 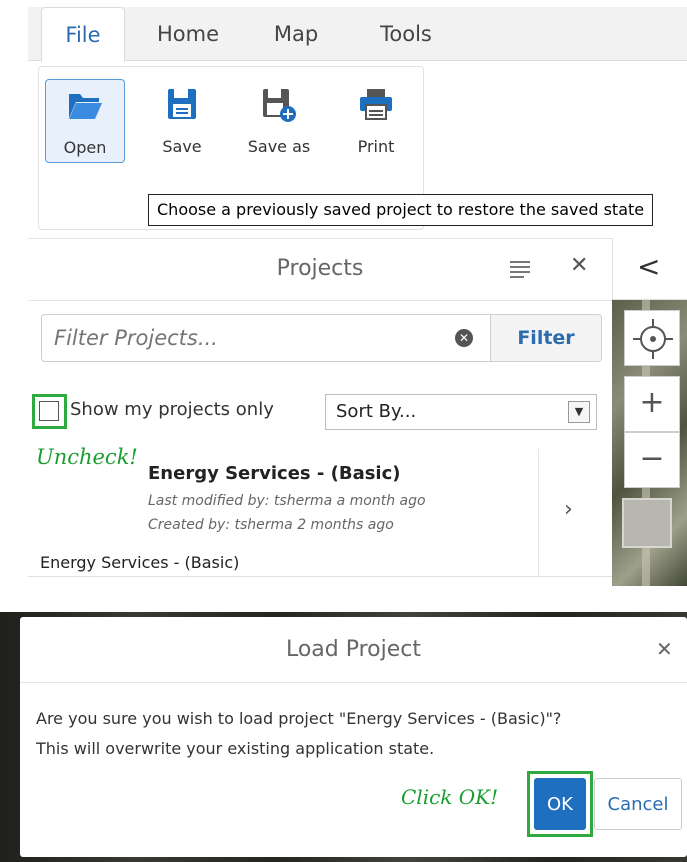 What do you see at coordinates (266, 338) in the screenshot?
I see `filter-projects-input` at bounding box center [266, 338].